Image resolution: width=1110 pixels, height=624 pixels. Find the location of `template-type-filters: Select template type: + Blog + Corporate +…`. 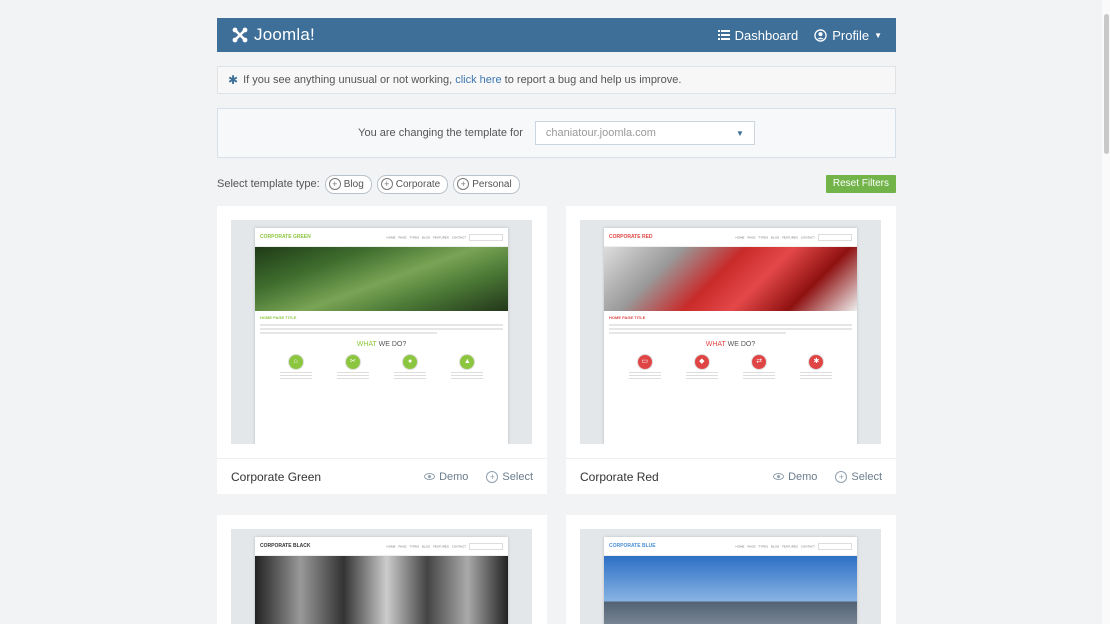

template-type-filters: Select template type: + Blog + Corporate +… is located at coordinates (556, 184).